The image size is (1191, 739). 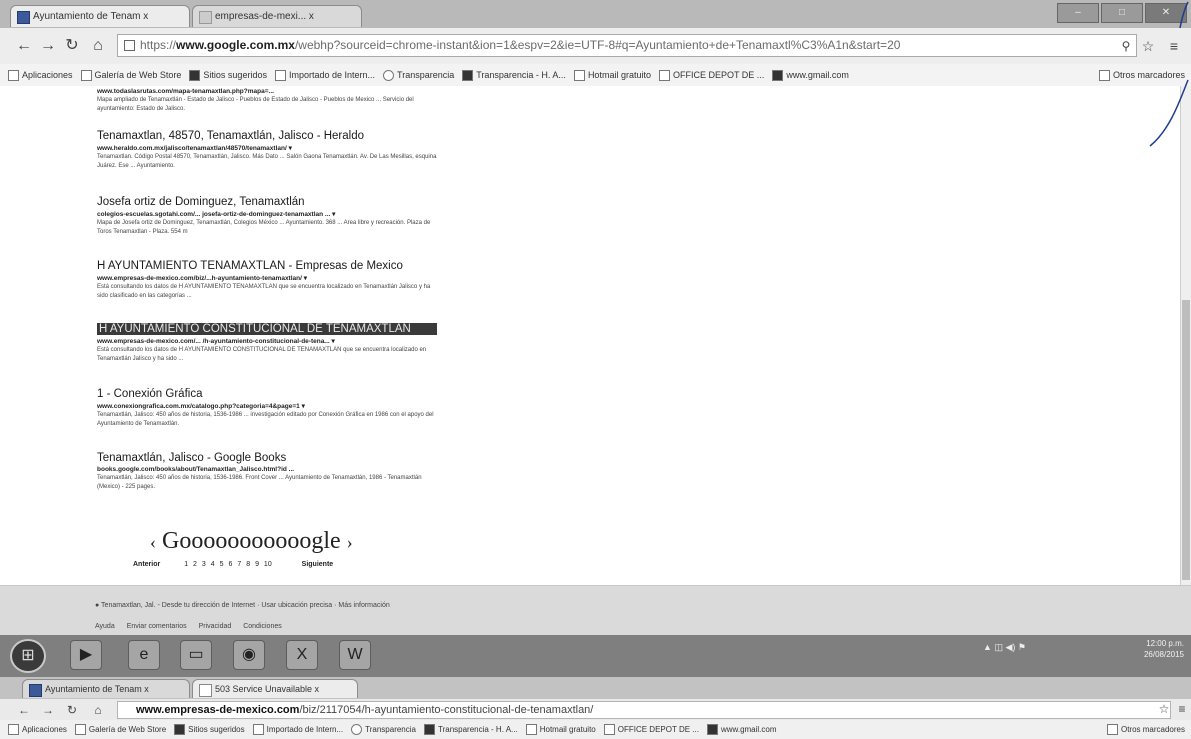 What do you see at coordinates (28, 656) in the screenshot?
I see `start-button: ⊞` at bounding box center [28, 656].